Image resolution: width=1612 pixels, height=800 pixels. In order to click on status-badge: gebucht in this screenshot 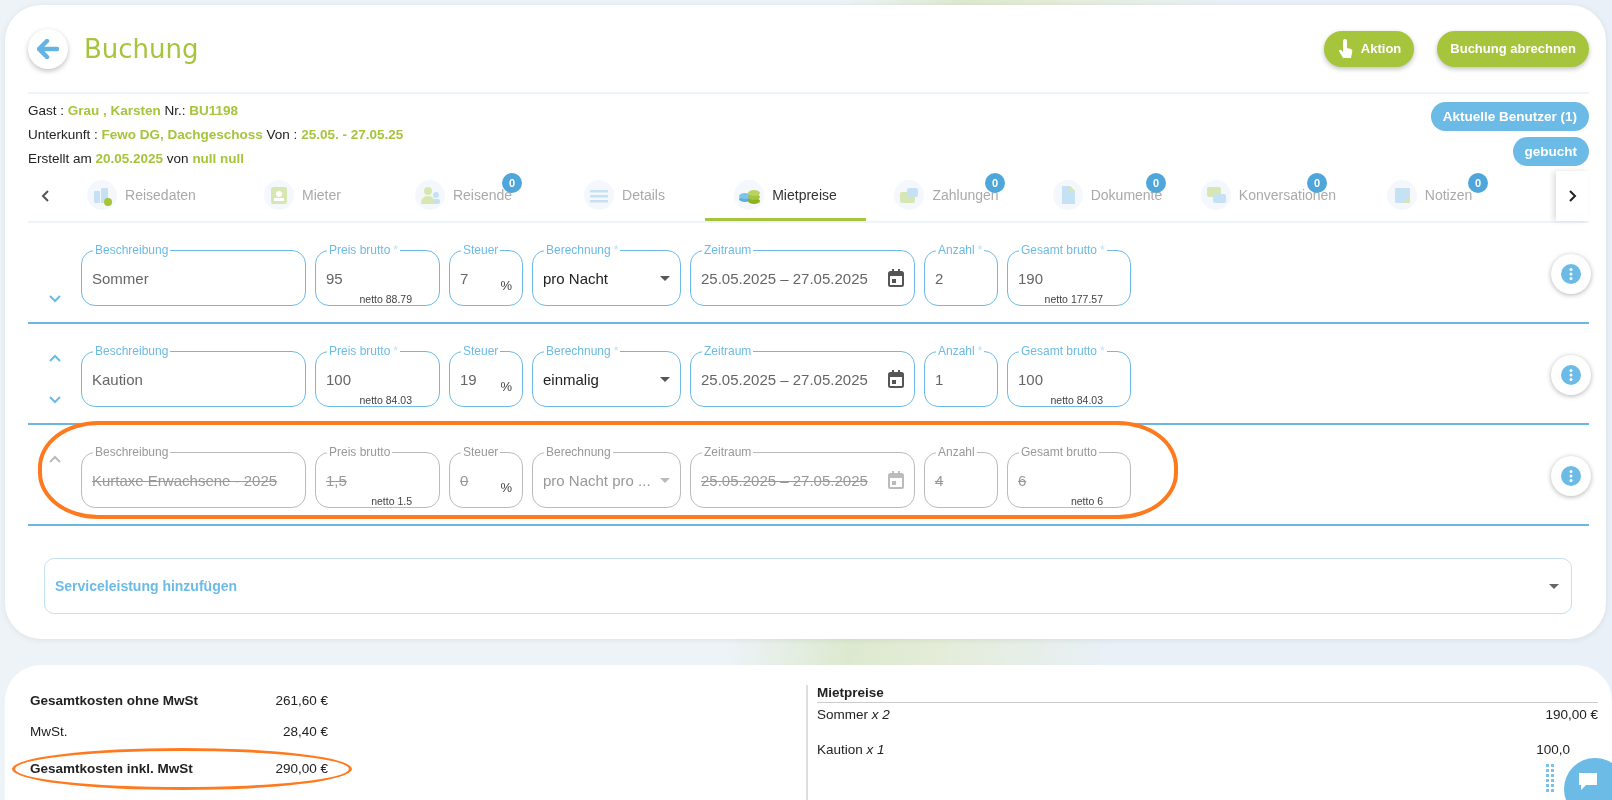, I will do `click(1550, 151)`.